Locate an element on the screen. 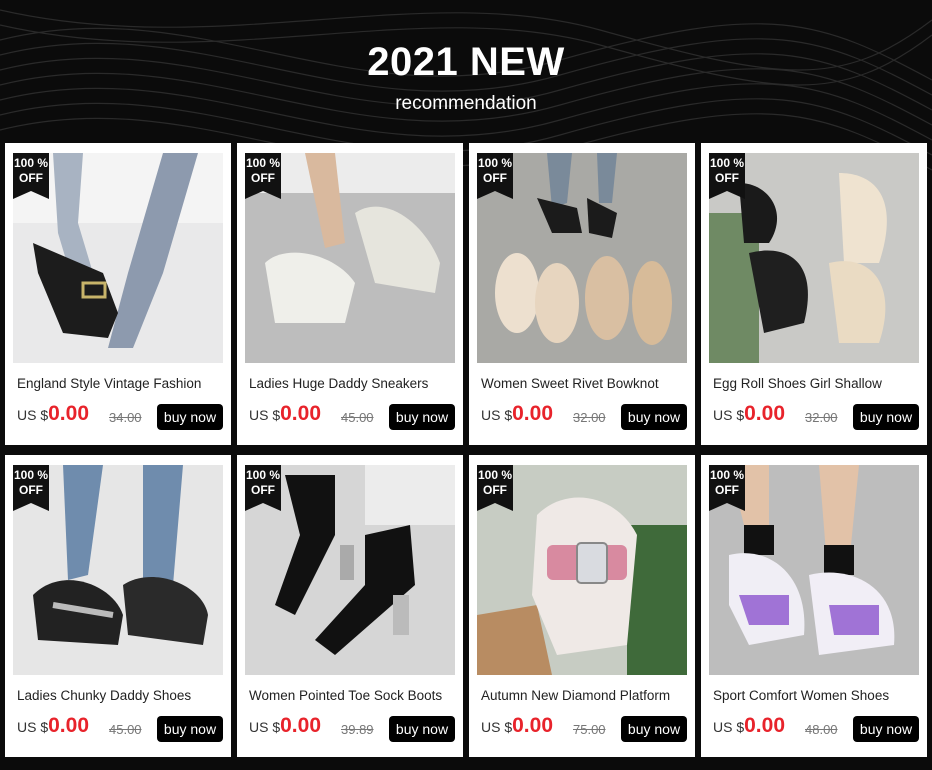  product-title: Ladies Chunky Daddy Shoes is located at coordinates (122, 695).